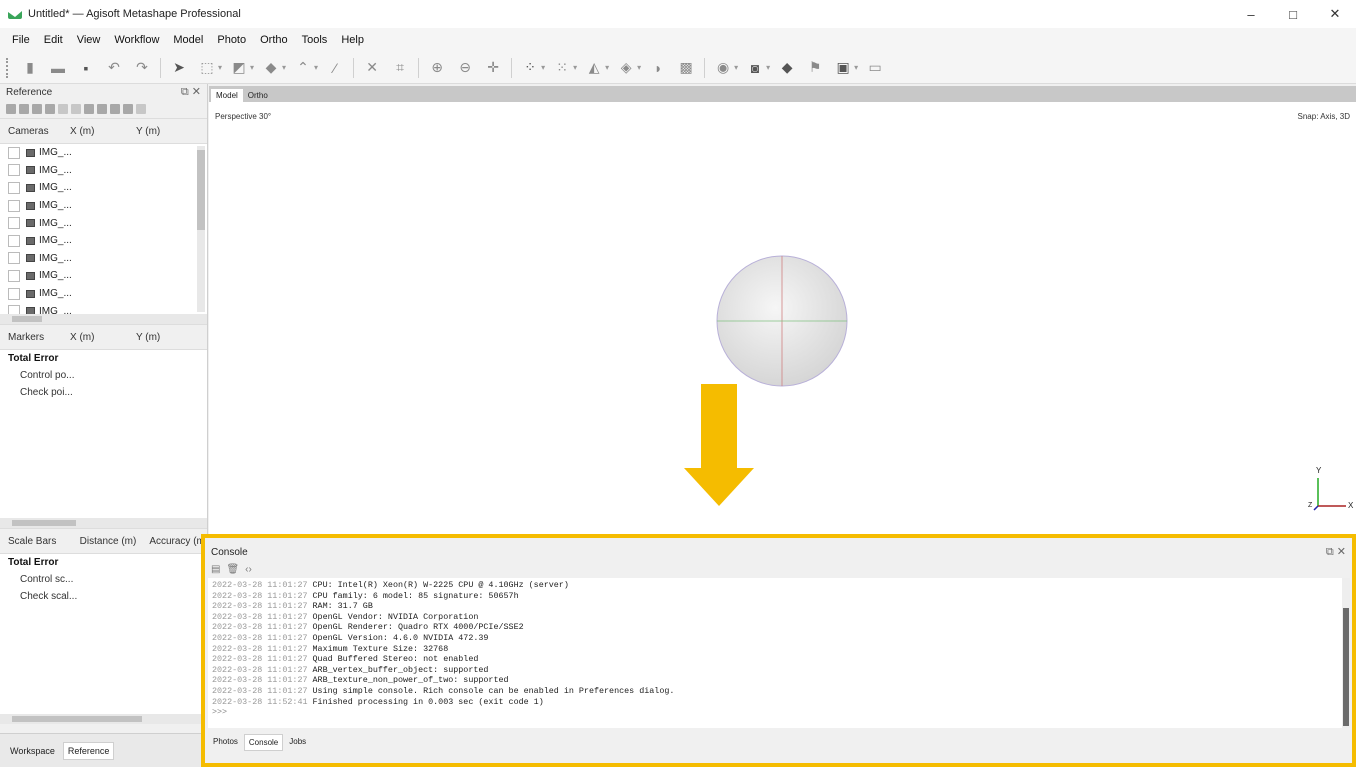 The height and width of the screenshot is (767, 1356). Describe the element at coordinates (174, 541) in the screenshot. I see `column-accuracy: Accuracy (m` at that location.